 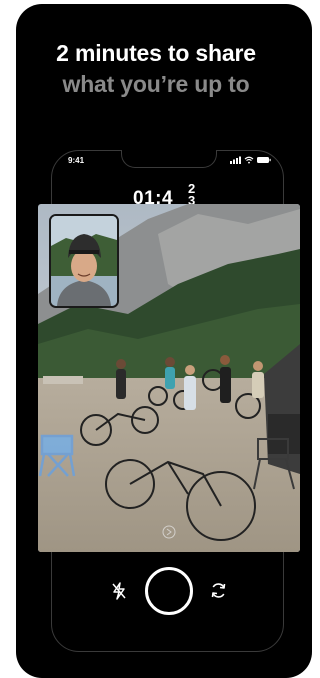 I want to click on switch-camera-icon, so click(x=218, y=590).